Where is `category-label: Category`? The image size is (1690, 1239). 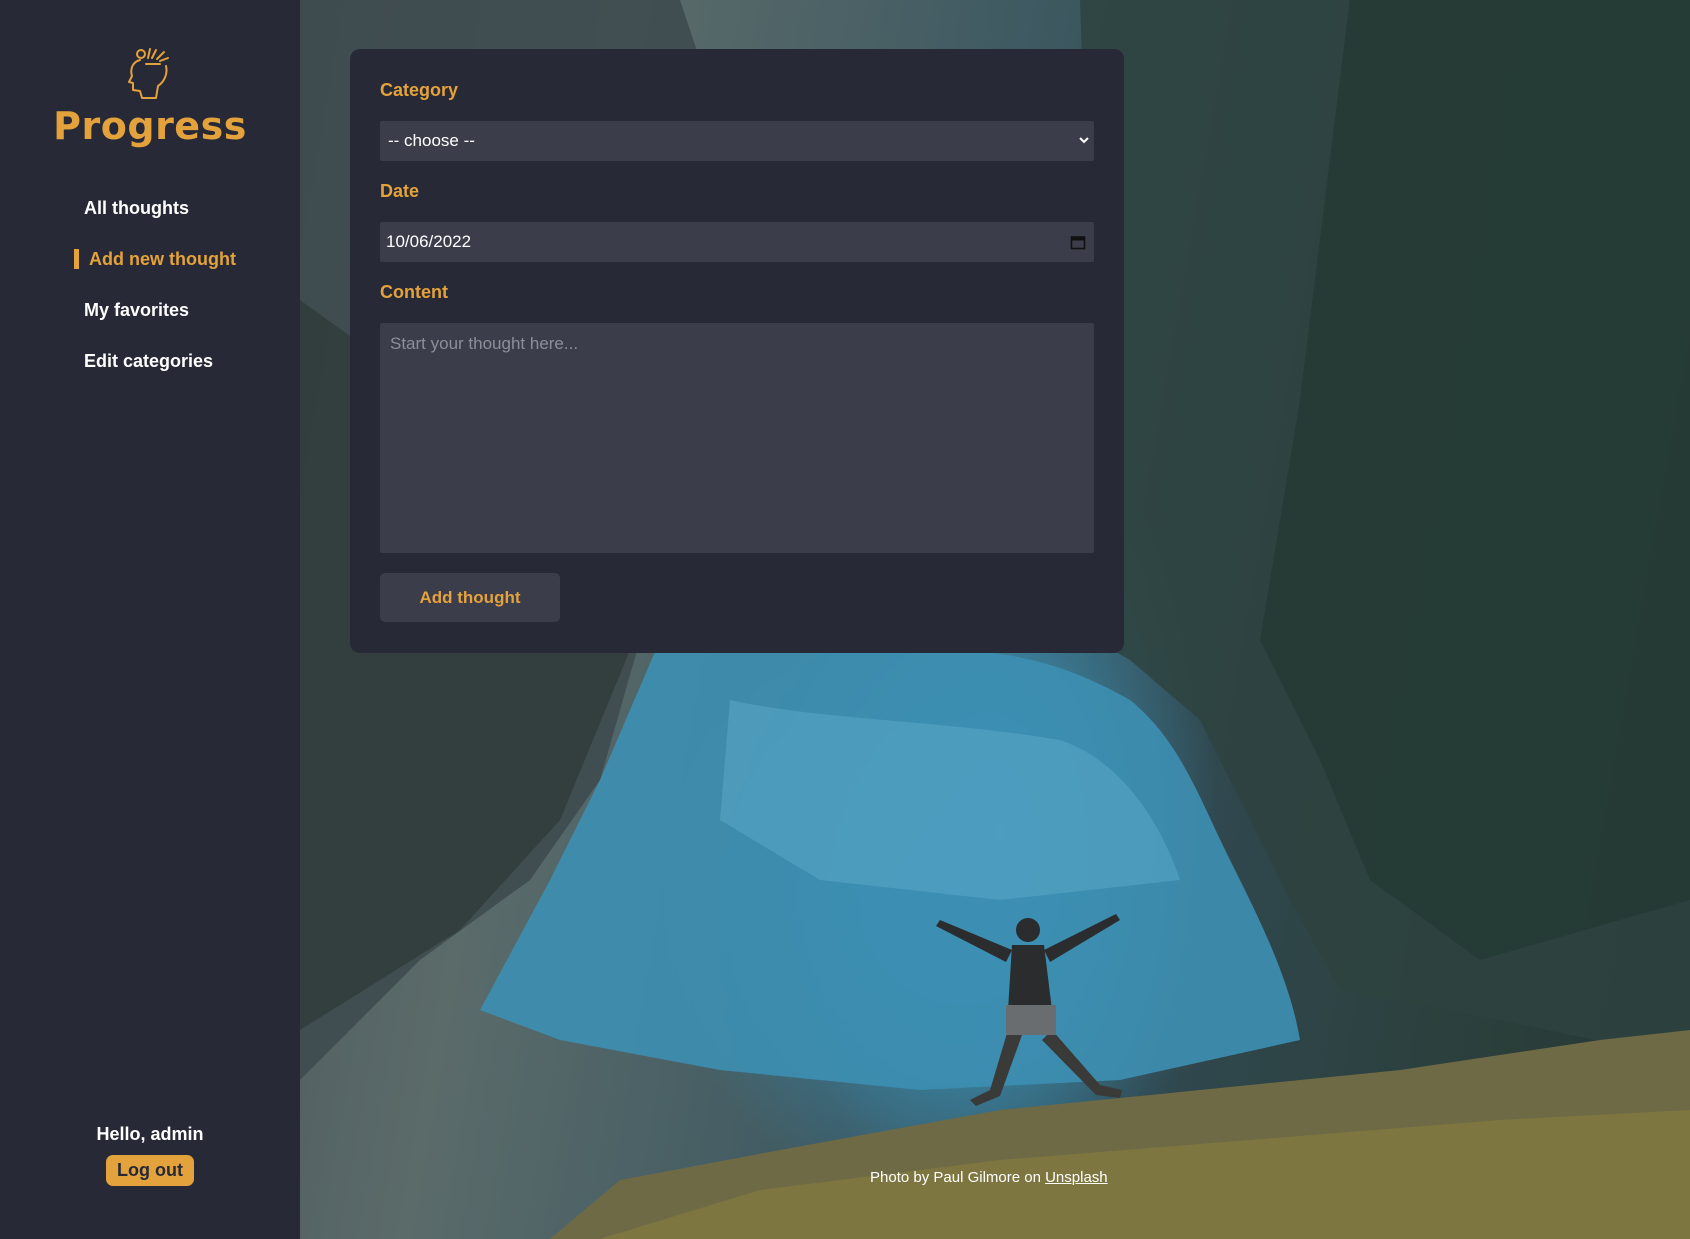
category-label: Category is located at coordinates (419, 90).